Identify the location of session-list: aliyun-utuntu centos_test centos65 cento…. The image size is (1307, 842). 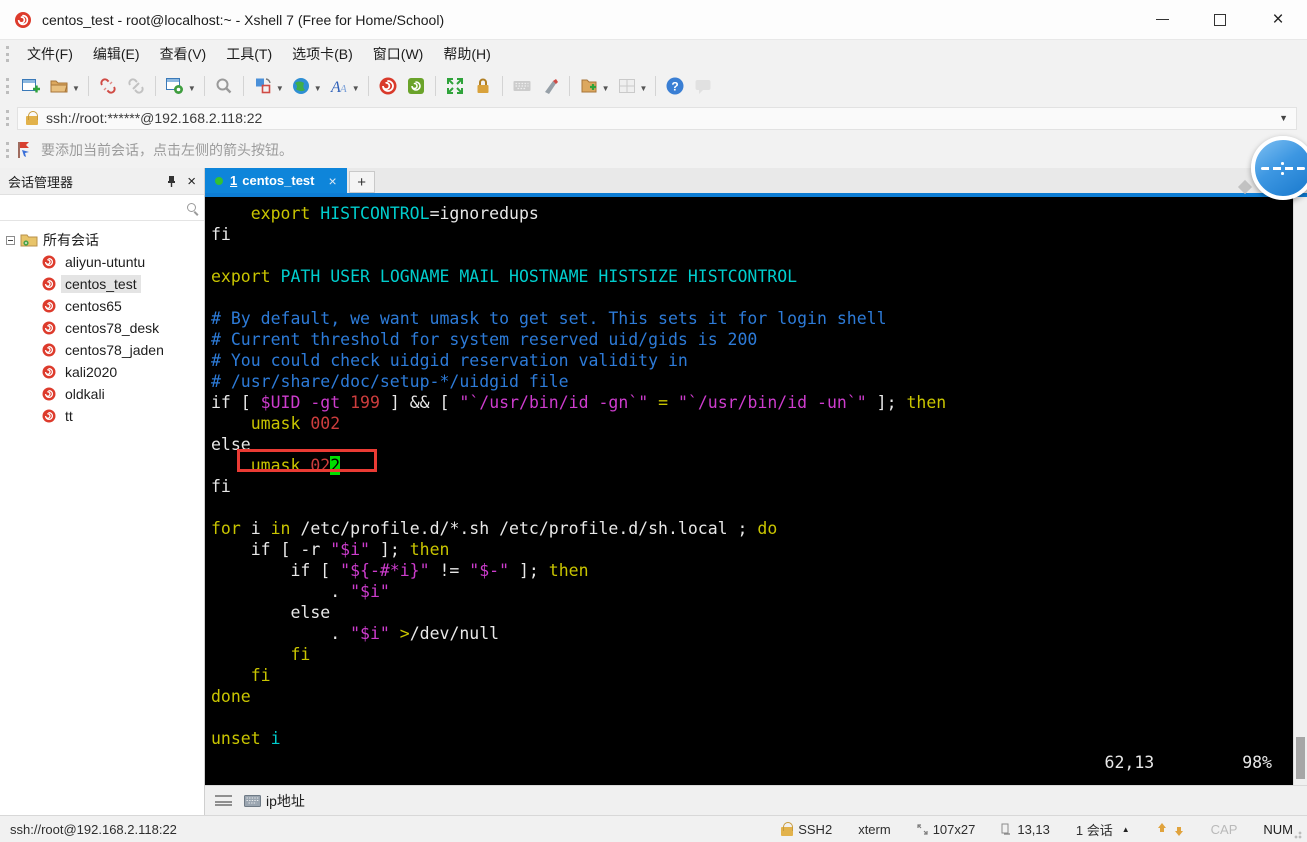
(105, 339).